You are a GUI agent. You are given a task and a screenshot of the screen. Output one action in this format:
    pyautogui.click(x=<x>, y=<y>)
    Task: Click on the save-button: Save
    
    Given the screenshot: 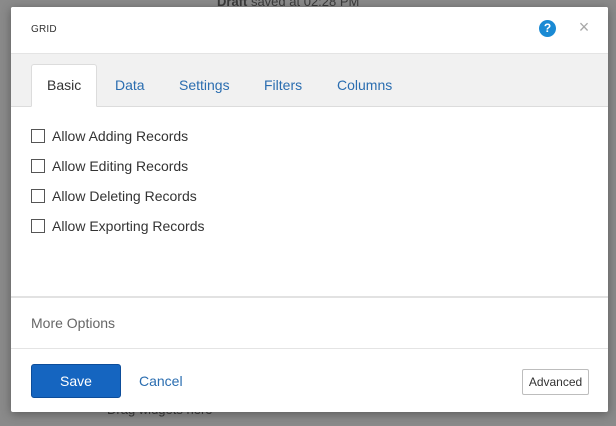 What is the action you would take?
    pyautogui.click(x=76, y=381)
    